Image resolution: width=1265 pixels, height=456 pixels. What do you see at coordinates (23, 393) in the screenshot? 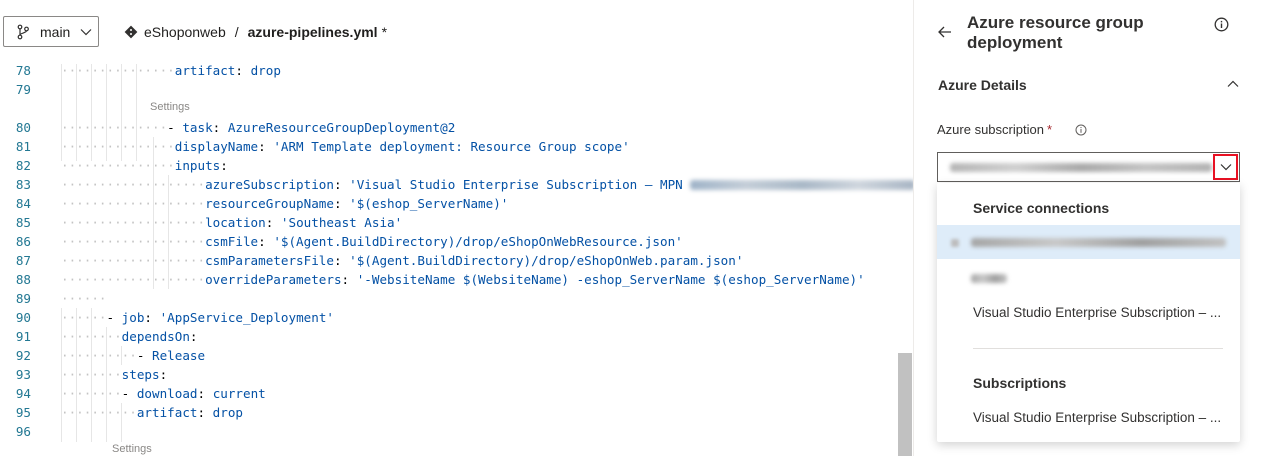
I see `line-number: 94` at bounding box center [23, 393].